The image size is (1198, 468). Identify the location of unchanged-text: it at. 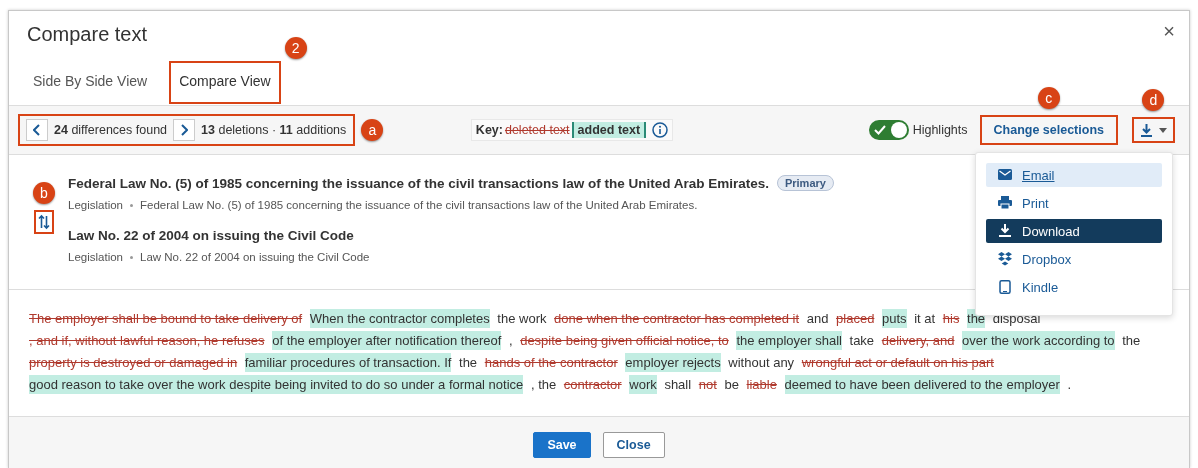
(925, 318).